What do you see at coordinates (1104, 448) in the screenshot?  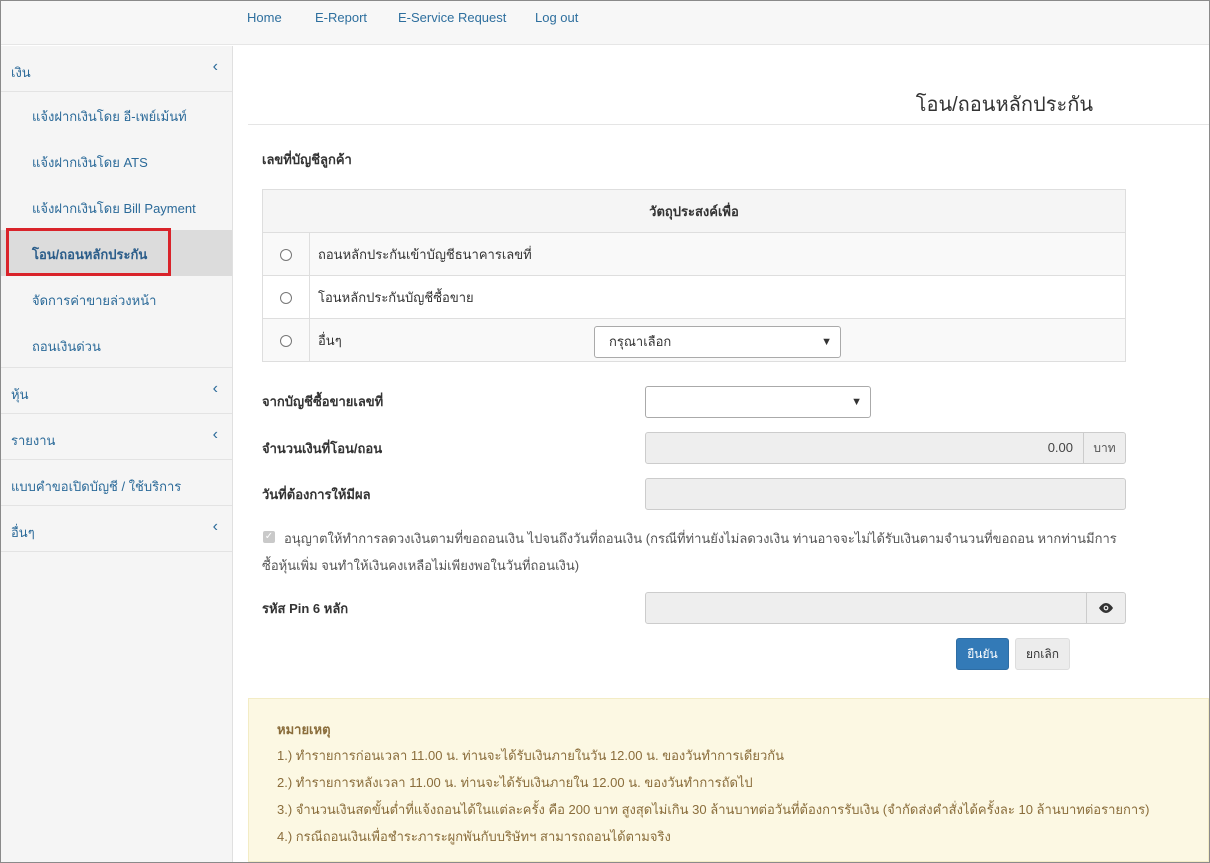 I see `amount-unit-addon: บาท` at bounding box center [1104, 448].